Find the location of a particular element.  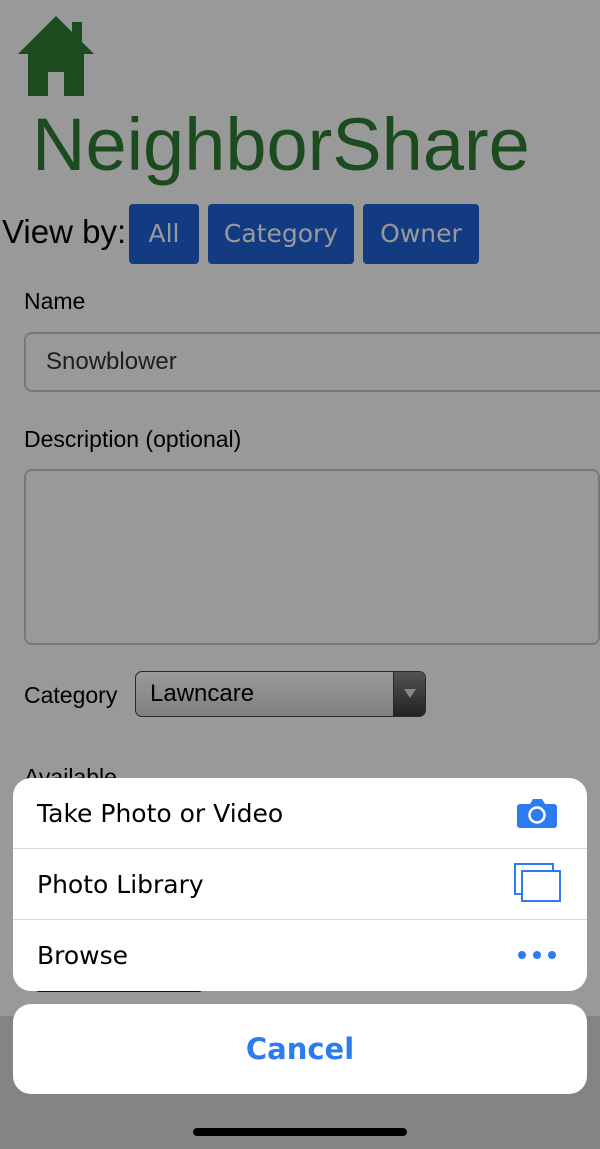

take-photo-label: Take Photo or Video is located at coordinates (160, 813).